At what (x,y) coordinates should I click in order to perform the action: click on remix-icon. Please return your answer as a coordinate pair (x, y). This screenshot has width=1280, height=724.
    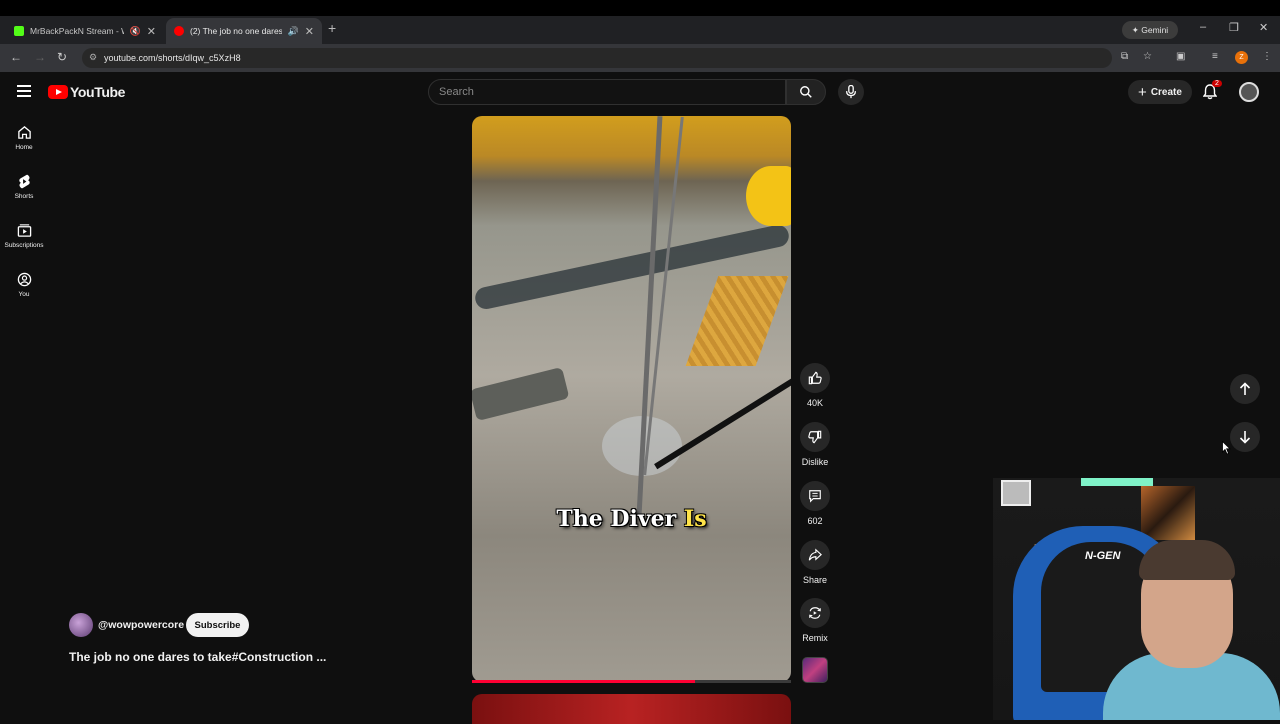
    Looking at the image, I should click on (815, 613).